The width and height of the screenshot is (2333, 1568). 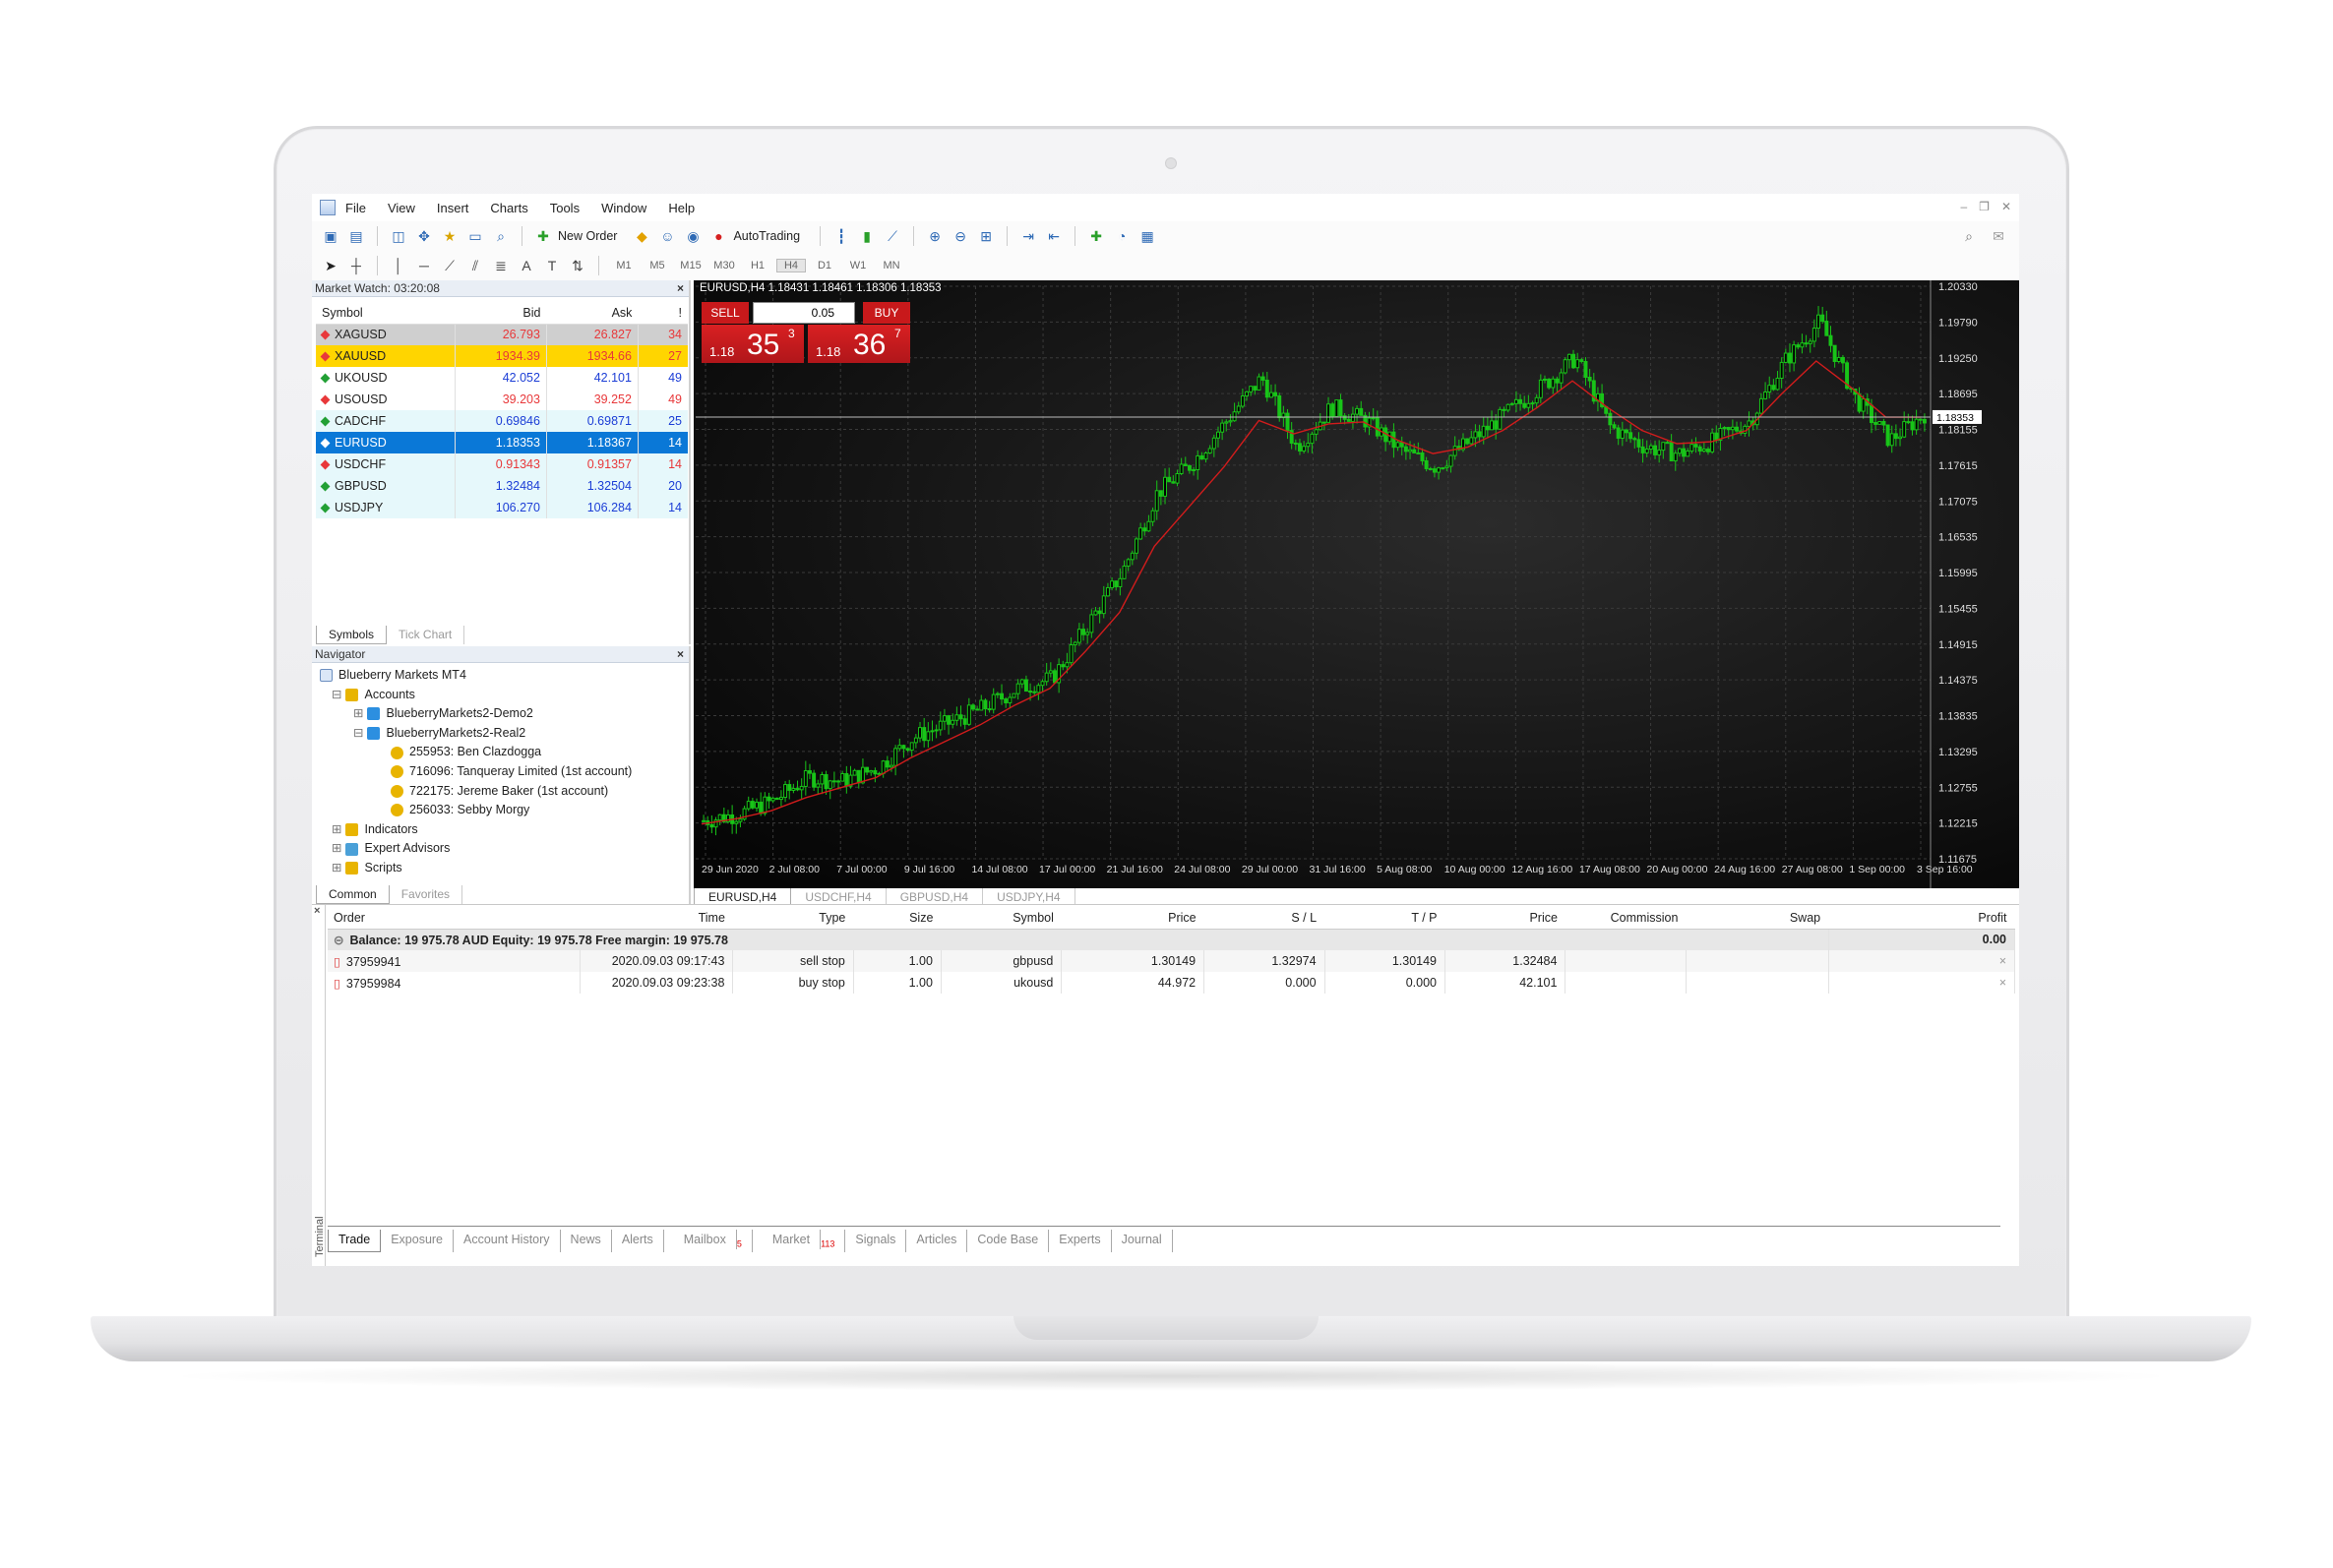 I want to click on timeframe-d1: D1, so click(x=825, y=265).